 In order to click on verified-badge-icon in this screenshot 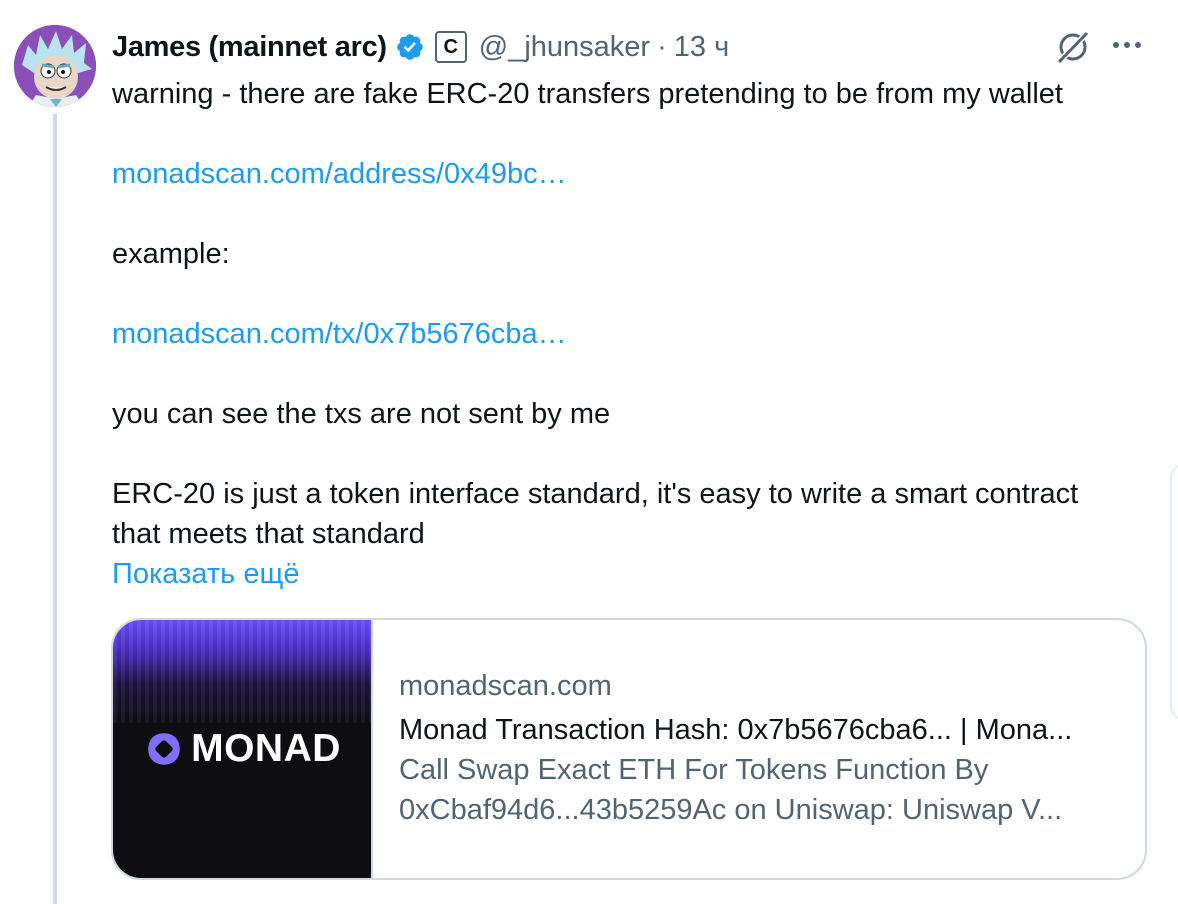, I will do `click(410, 47)`.